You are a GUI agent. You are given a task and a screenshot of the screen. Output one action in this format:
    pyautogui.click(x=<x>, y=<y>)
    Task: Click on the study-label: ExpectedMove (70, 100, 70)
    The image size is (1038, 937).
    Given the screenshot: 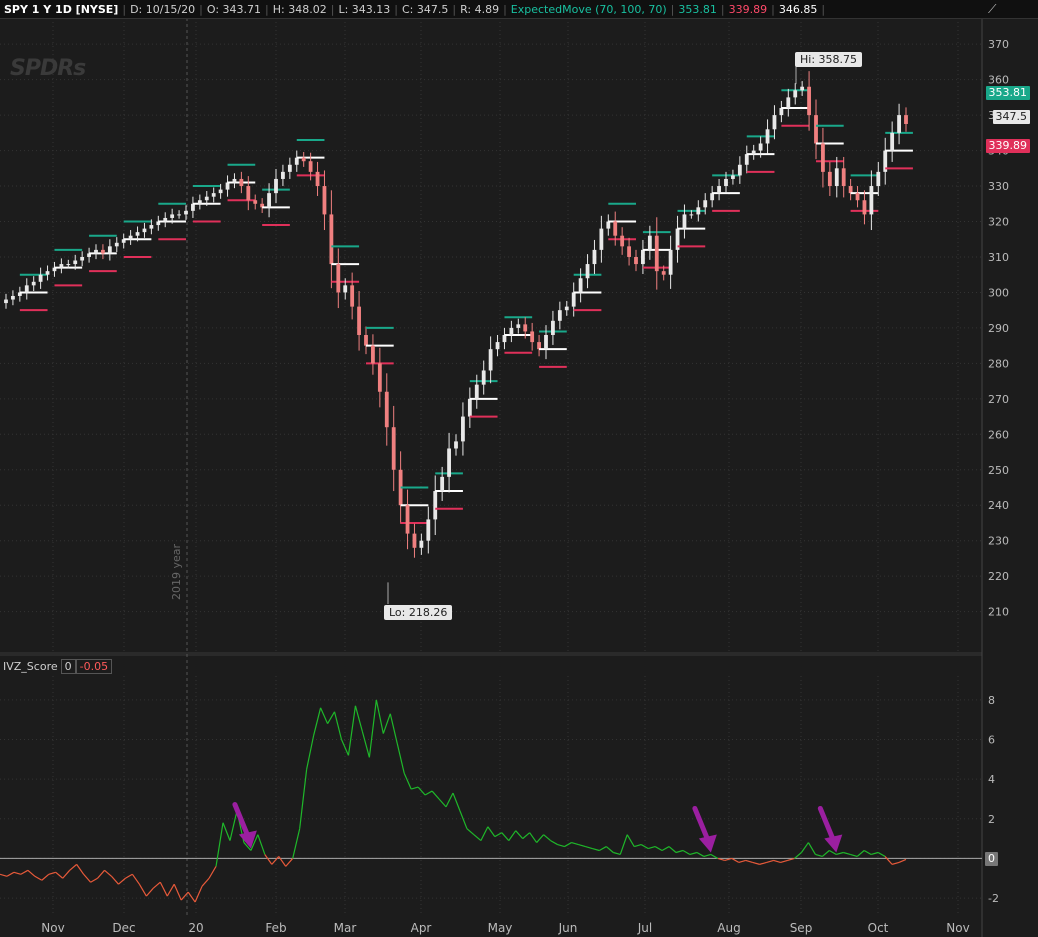 What is the action you would take?
    pyautogui.click(x=589, y=9)
    